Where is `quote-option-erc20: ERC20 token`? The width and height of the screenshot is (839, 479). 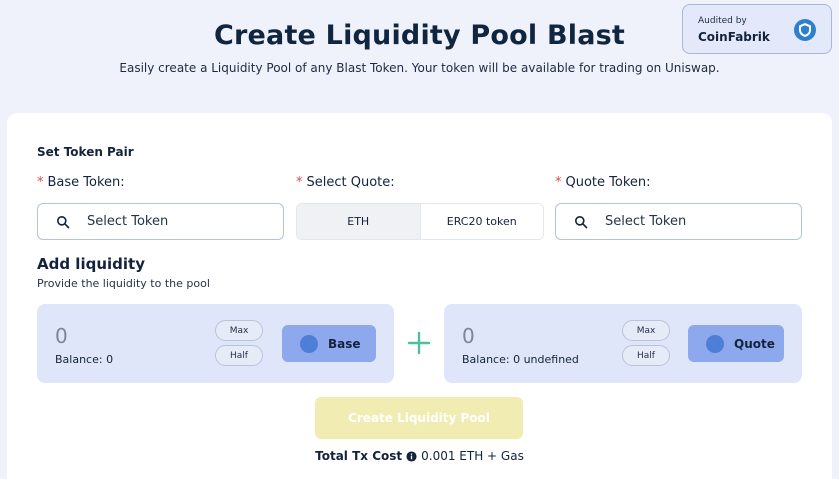 quote-option-erc20: ERC20 token is located at coordinates (481, 221).